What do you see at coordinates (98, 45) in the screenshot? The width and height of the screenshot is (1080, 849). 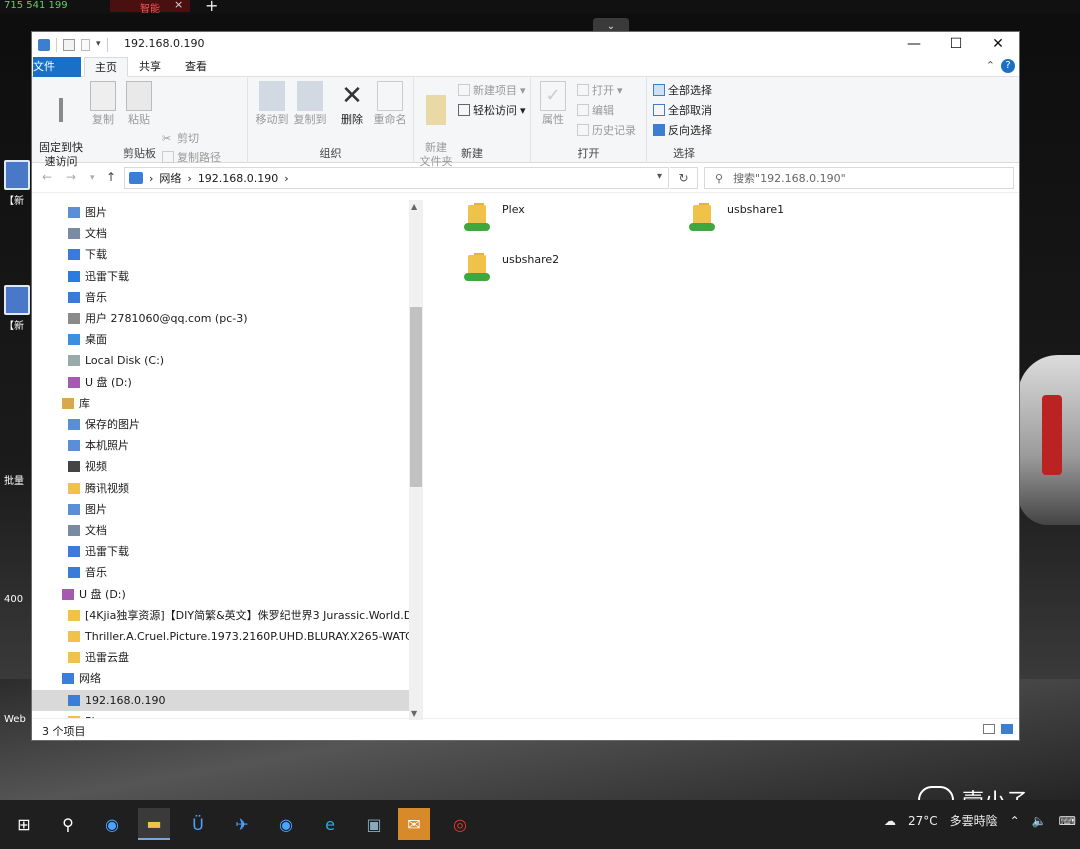 I see `customize-toolbar-icon: ▾` at bounding box center [98, 45].